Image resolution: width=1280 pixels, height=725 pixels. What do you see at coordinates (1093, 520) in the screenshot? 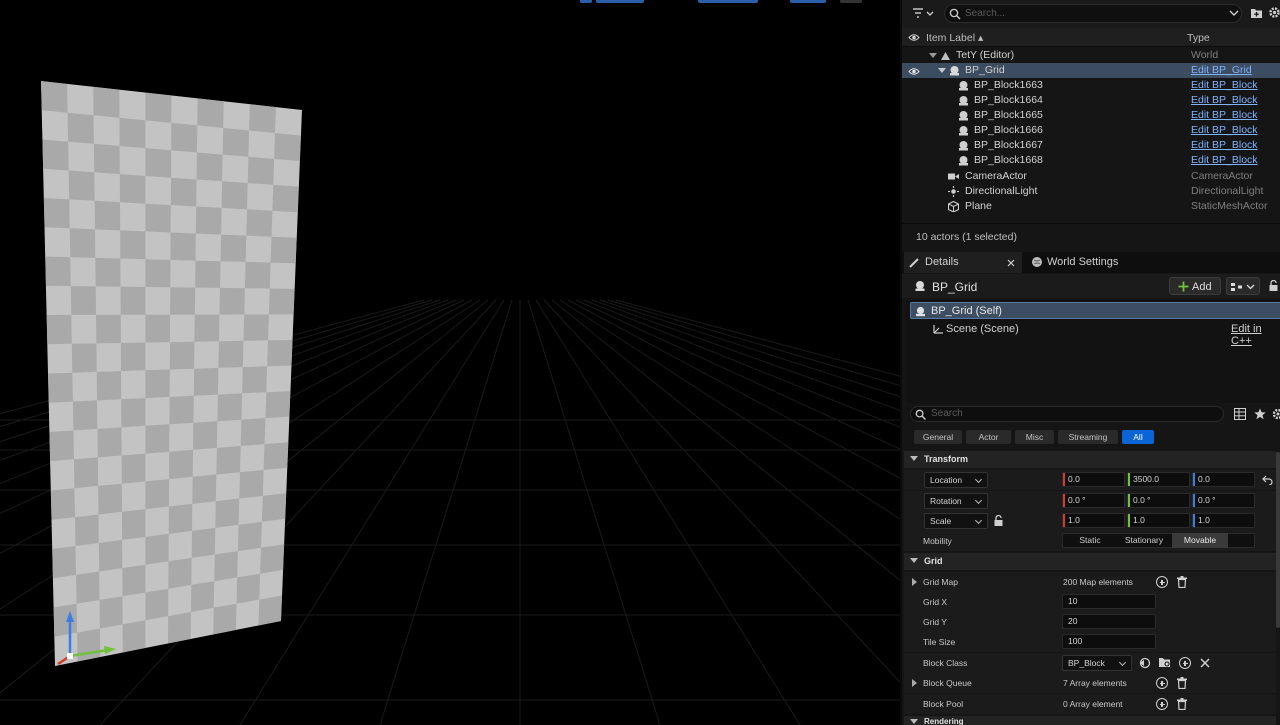
I see `scale-x-field: 1.0` at bounding box center [1093, 520].